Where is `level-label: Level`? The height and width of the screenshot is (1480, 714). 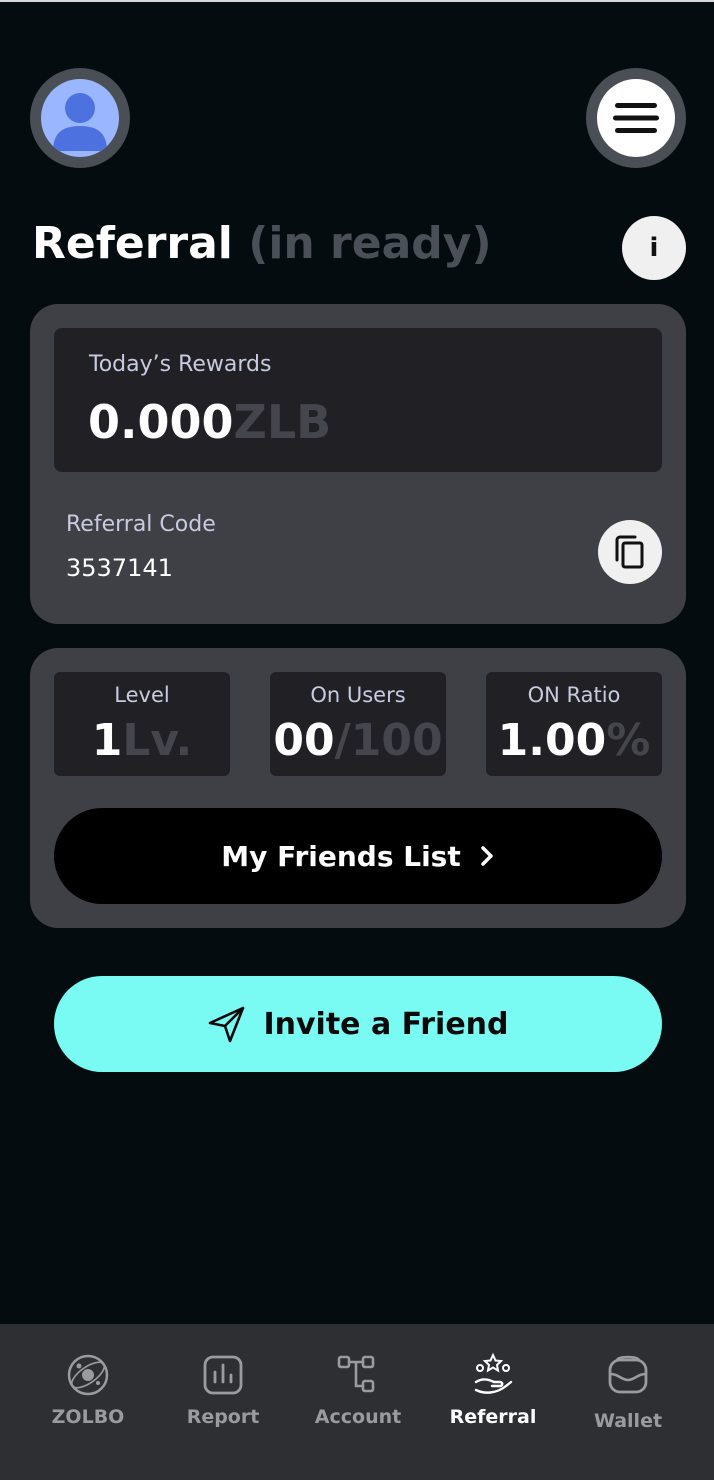
level-label: Level is located at coordinates (142, 695).